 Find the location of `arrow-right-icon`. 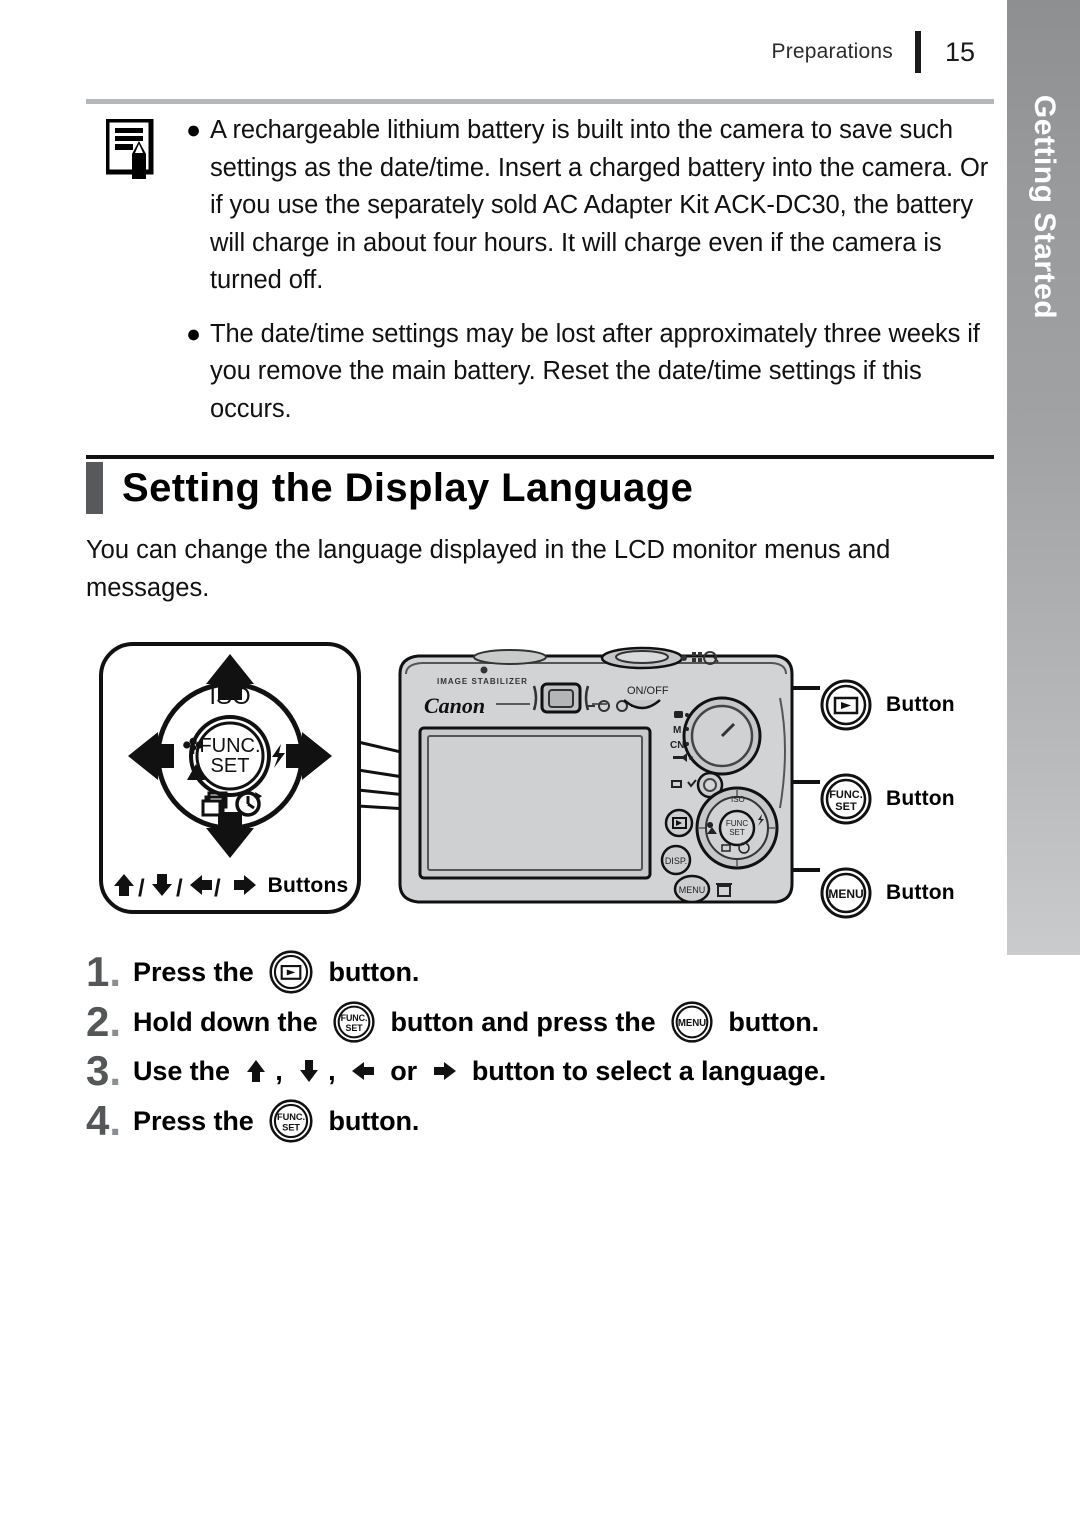

arrow-right-icon is located at coordinates (445, 1071).